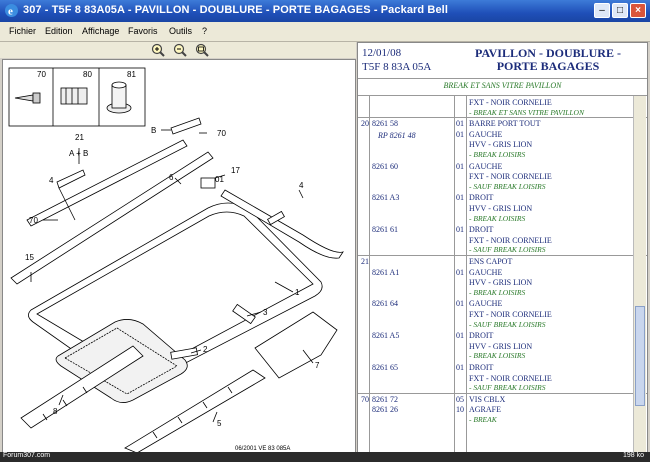 The height and width of the screenshot is (462, 650). I want to click on inset-label-81: 81, so click(131, 74).